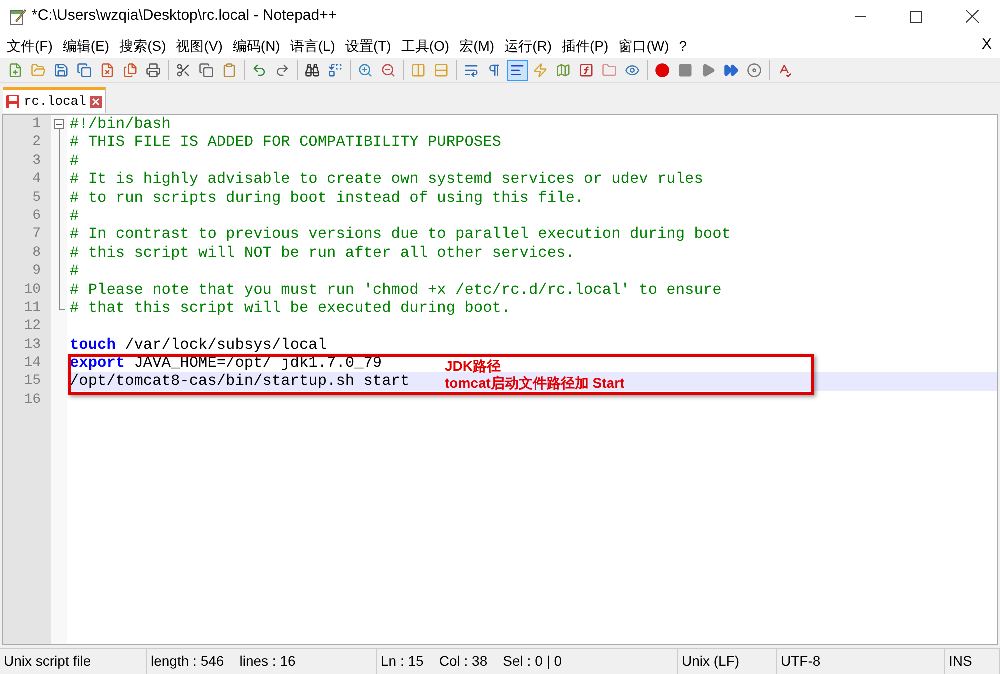  I want to click on menu-item: 搜索(S), so click(143, 45).